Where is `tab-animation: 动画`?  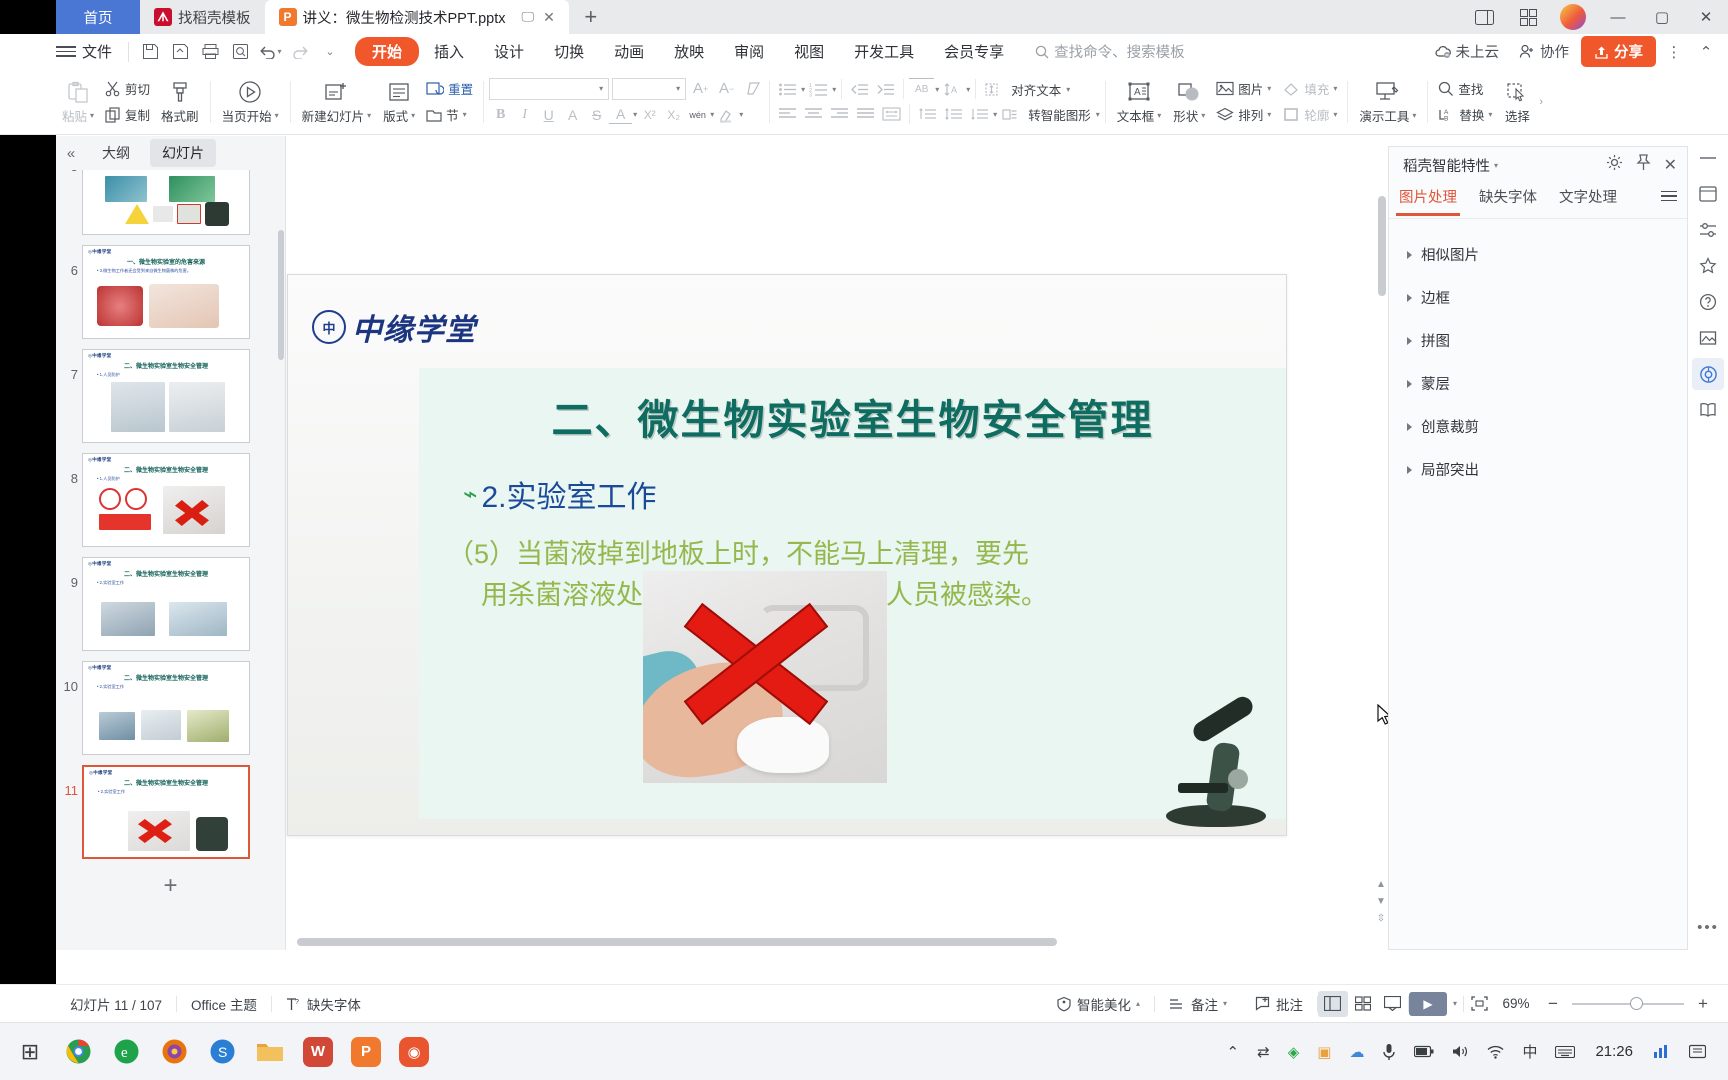 tab-animation: 动画 is located at coordinates (629, 51).